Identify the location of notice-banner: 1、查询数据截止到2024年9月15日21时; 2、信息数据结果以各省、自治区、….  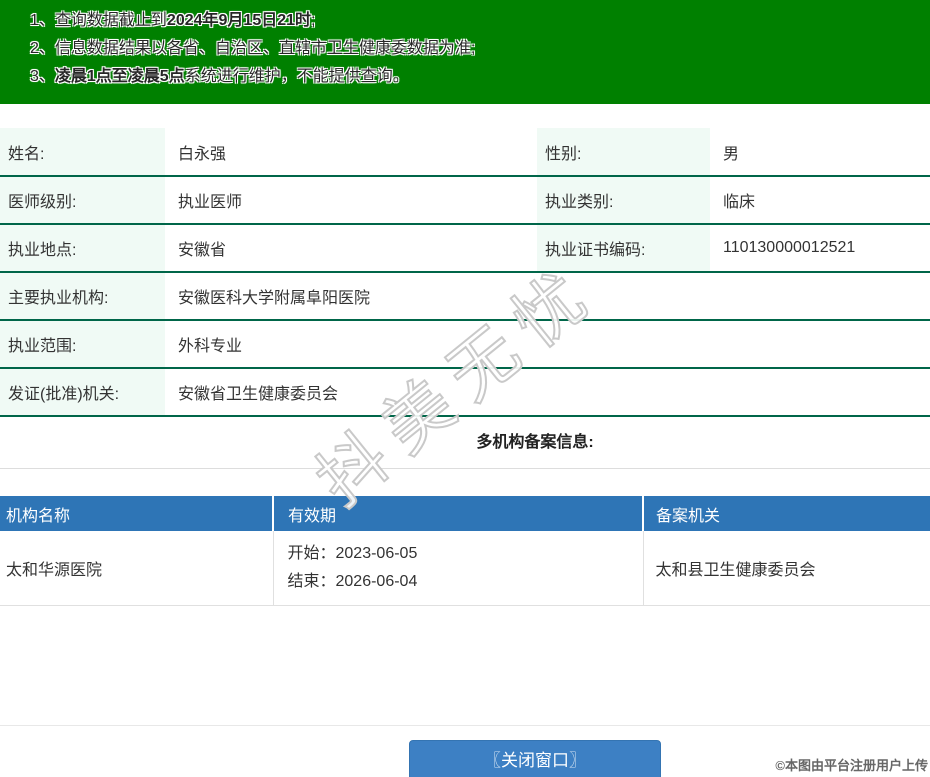
(465, 52).